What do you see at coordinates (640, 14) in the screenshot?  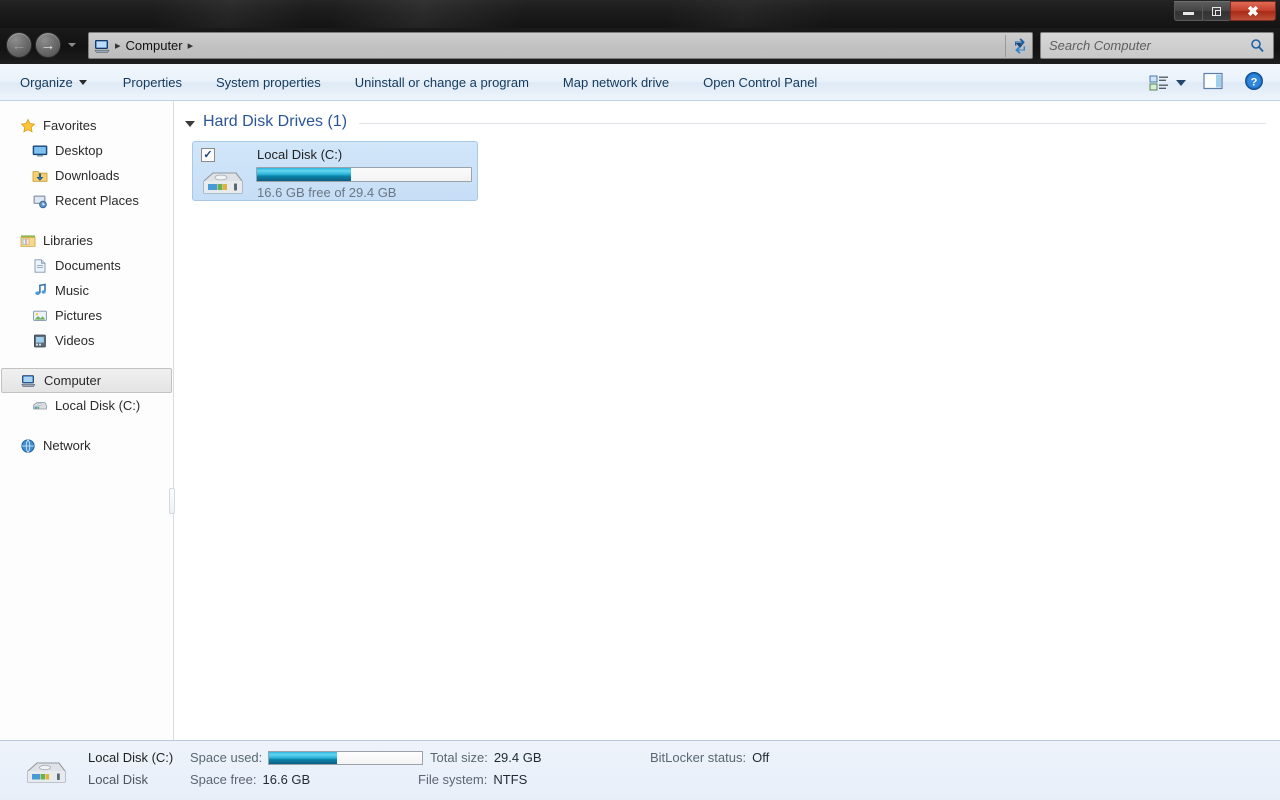 I see `title-bar: ✖` at bounding box center [640, 14].